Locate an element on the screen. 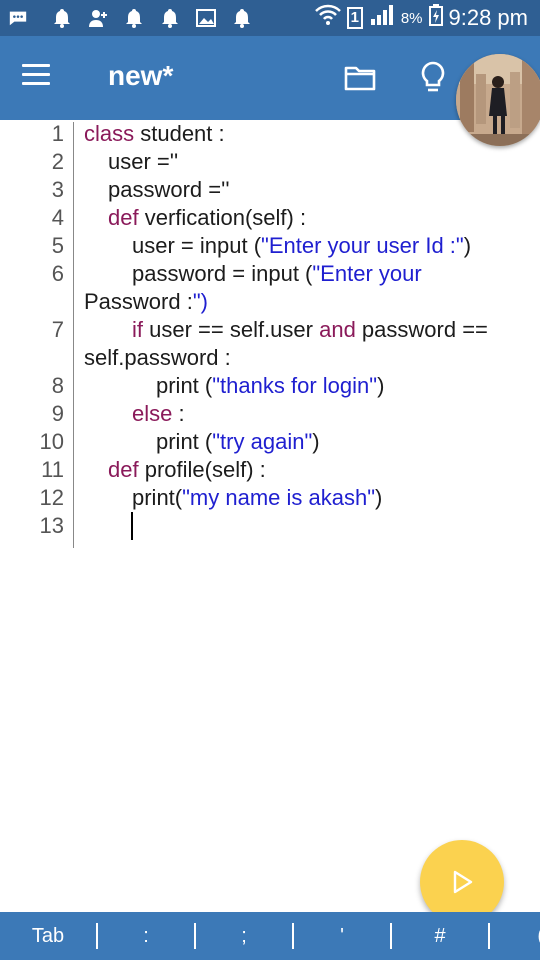  battery-charging-icon is located at coordinates (435, 18).